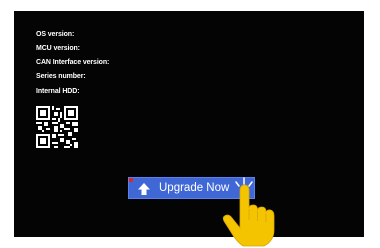  Describe the element at coordinates (131, 180) in the screenshot. I see `button-corner-mark` at that location.